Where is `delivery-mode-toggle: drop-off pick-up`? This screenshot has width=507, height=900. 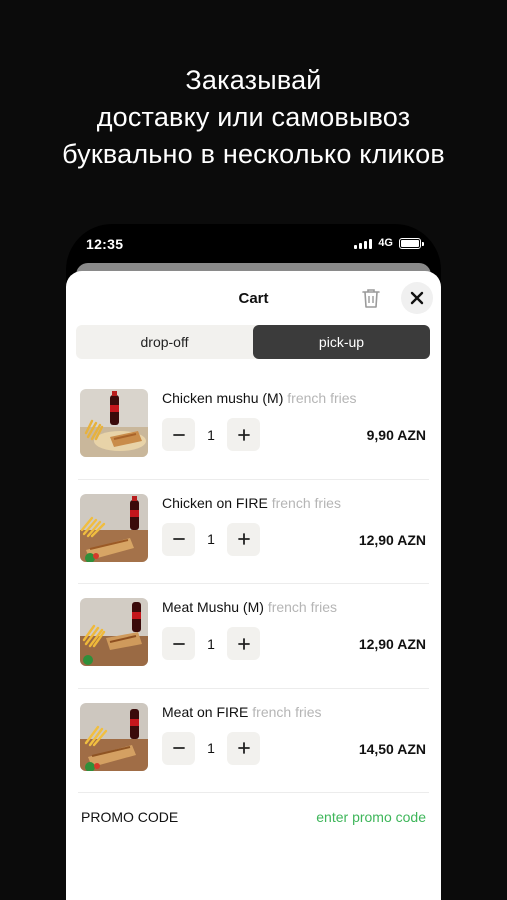
delivery-mode-toggle: drop-off pick-up is located at coordinates (253, 342).